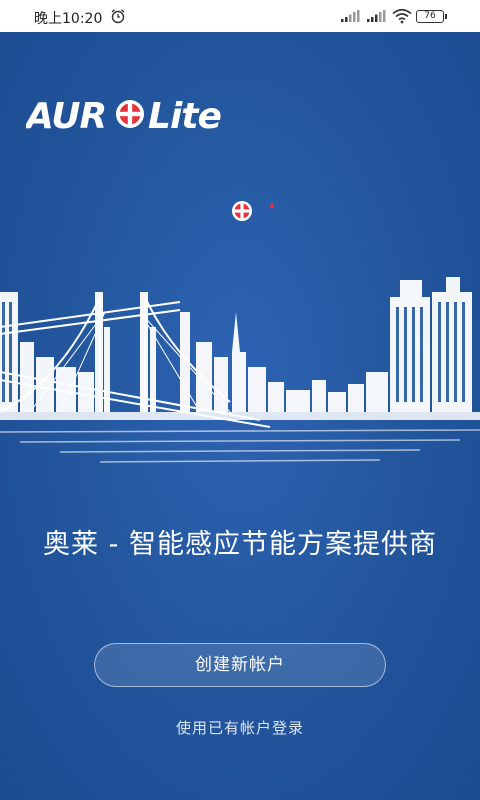 This screenshot has height=800, width=480. Describe the element at coordinates (240, 665) in the screenshot. I see `create-account-button: 创建新帐户` at that location.